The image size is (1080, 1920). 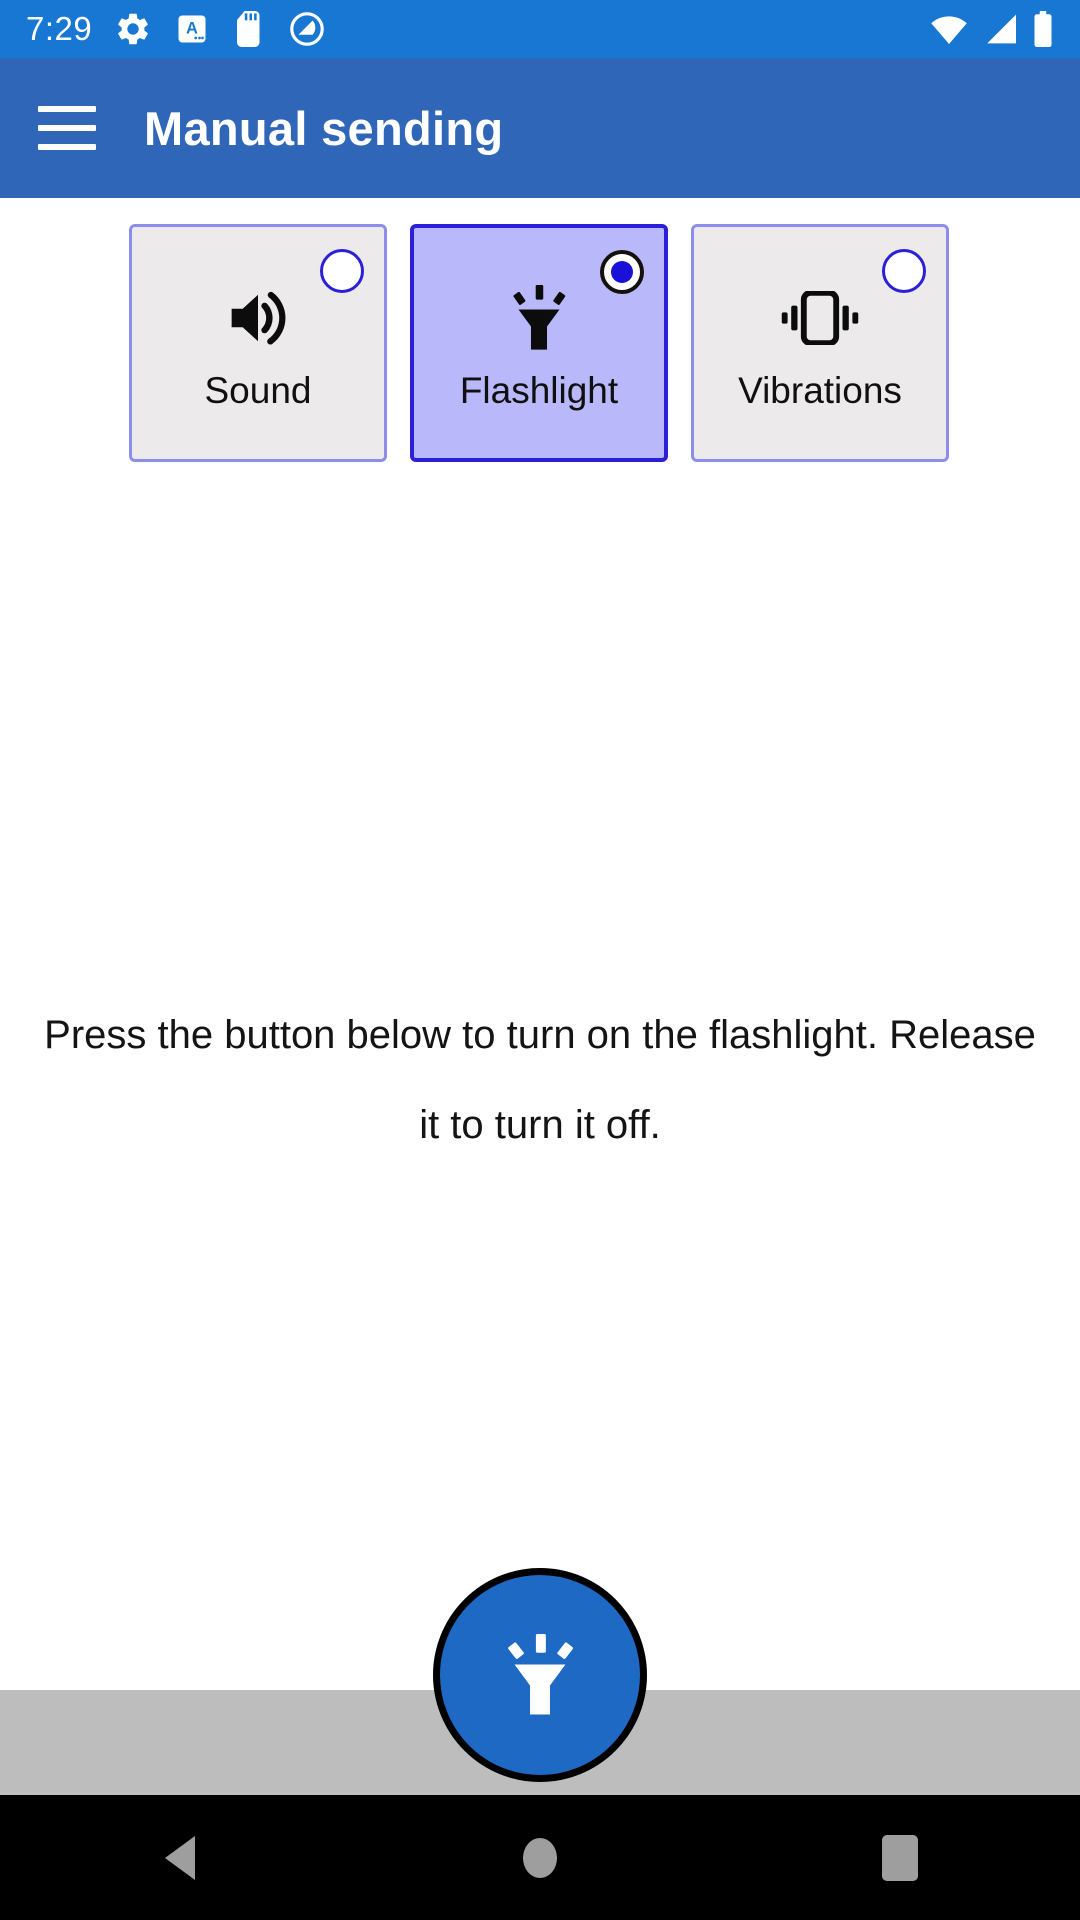 What do you see at coordinates (342, 271) in the screenshot?
I see `radio-sound` at bounding box center [342, 271].